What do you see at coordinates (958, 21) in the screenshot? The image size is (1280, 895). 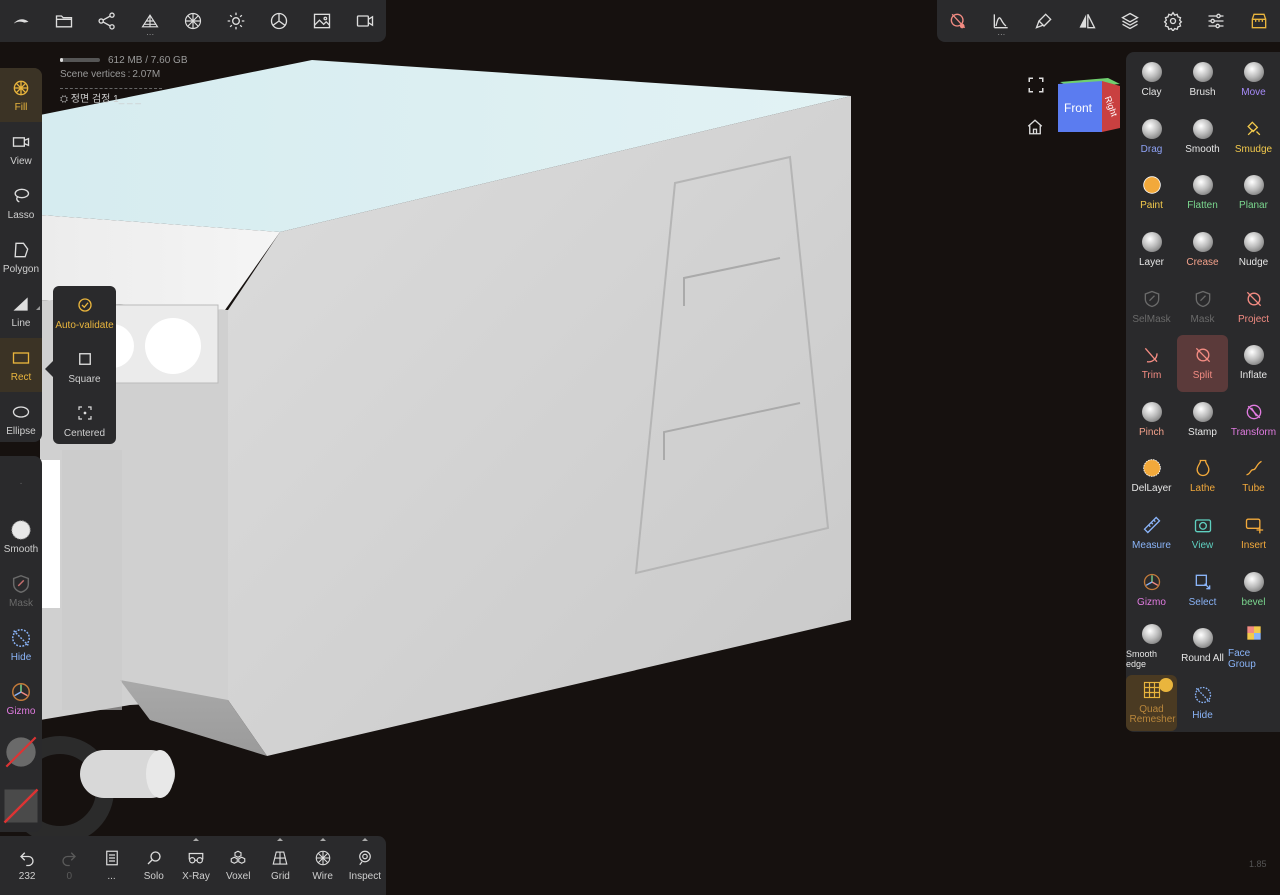 I see `tool-split-icon` at bounding box center [958, 21].